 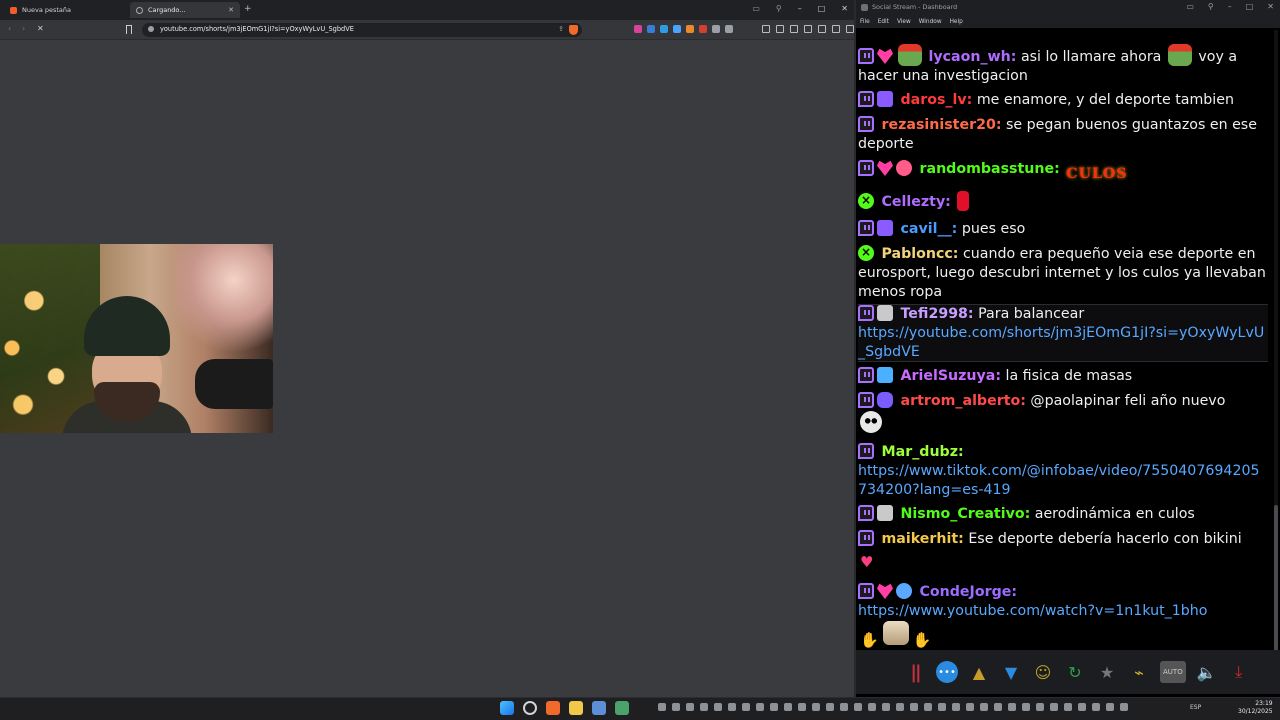 What do you see at coordinates (951, 376) in the screenshot?
I see `chat-username: ArielSuzuya:` at bounding box center [951, 376].